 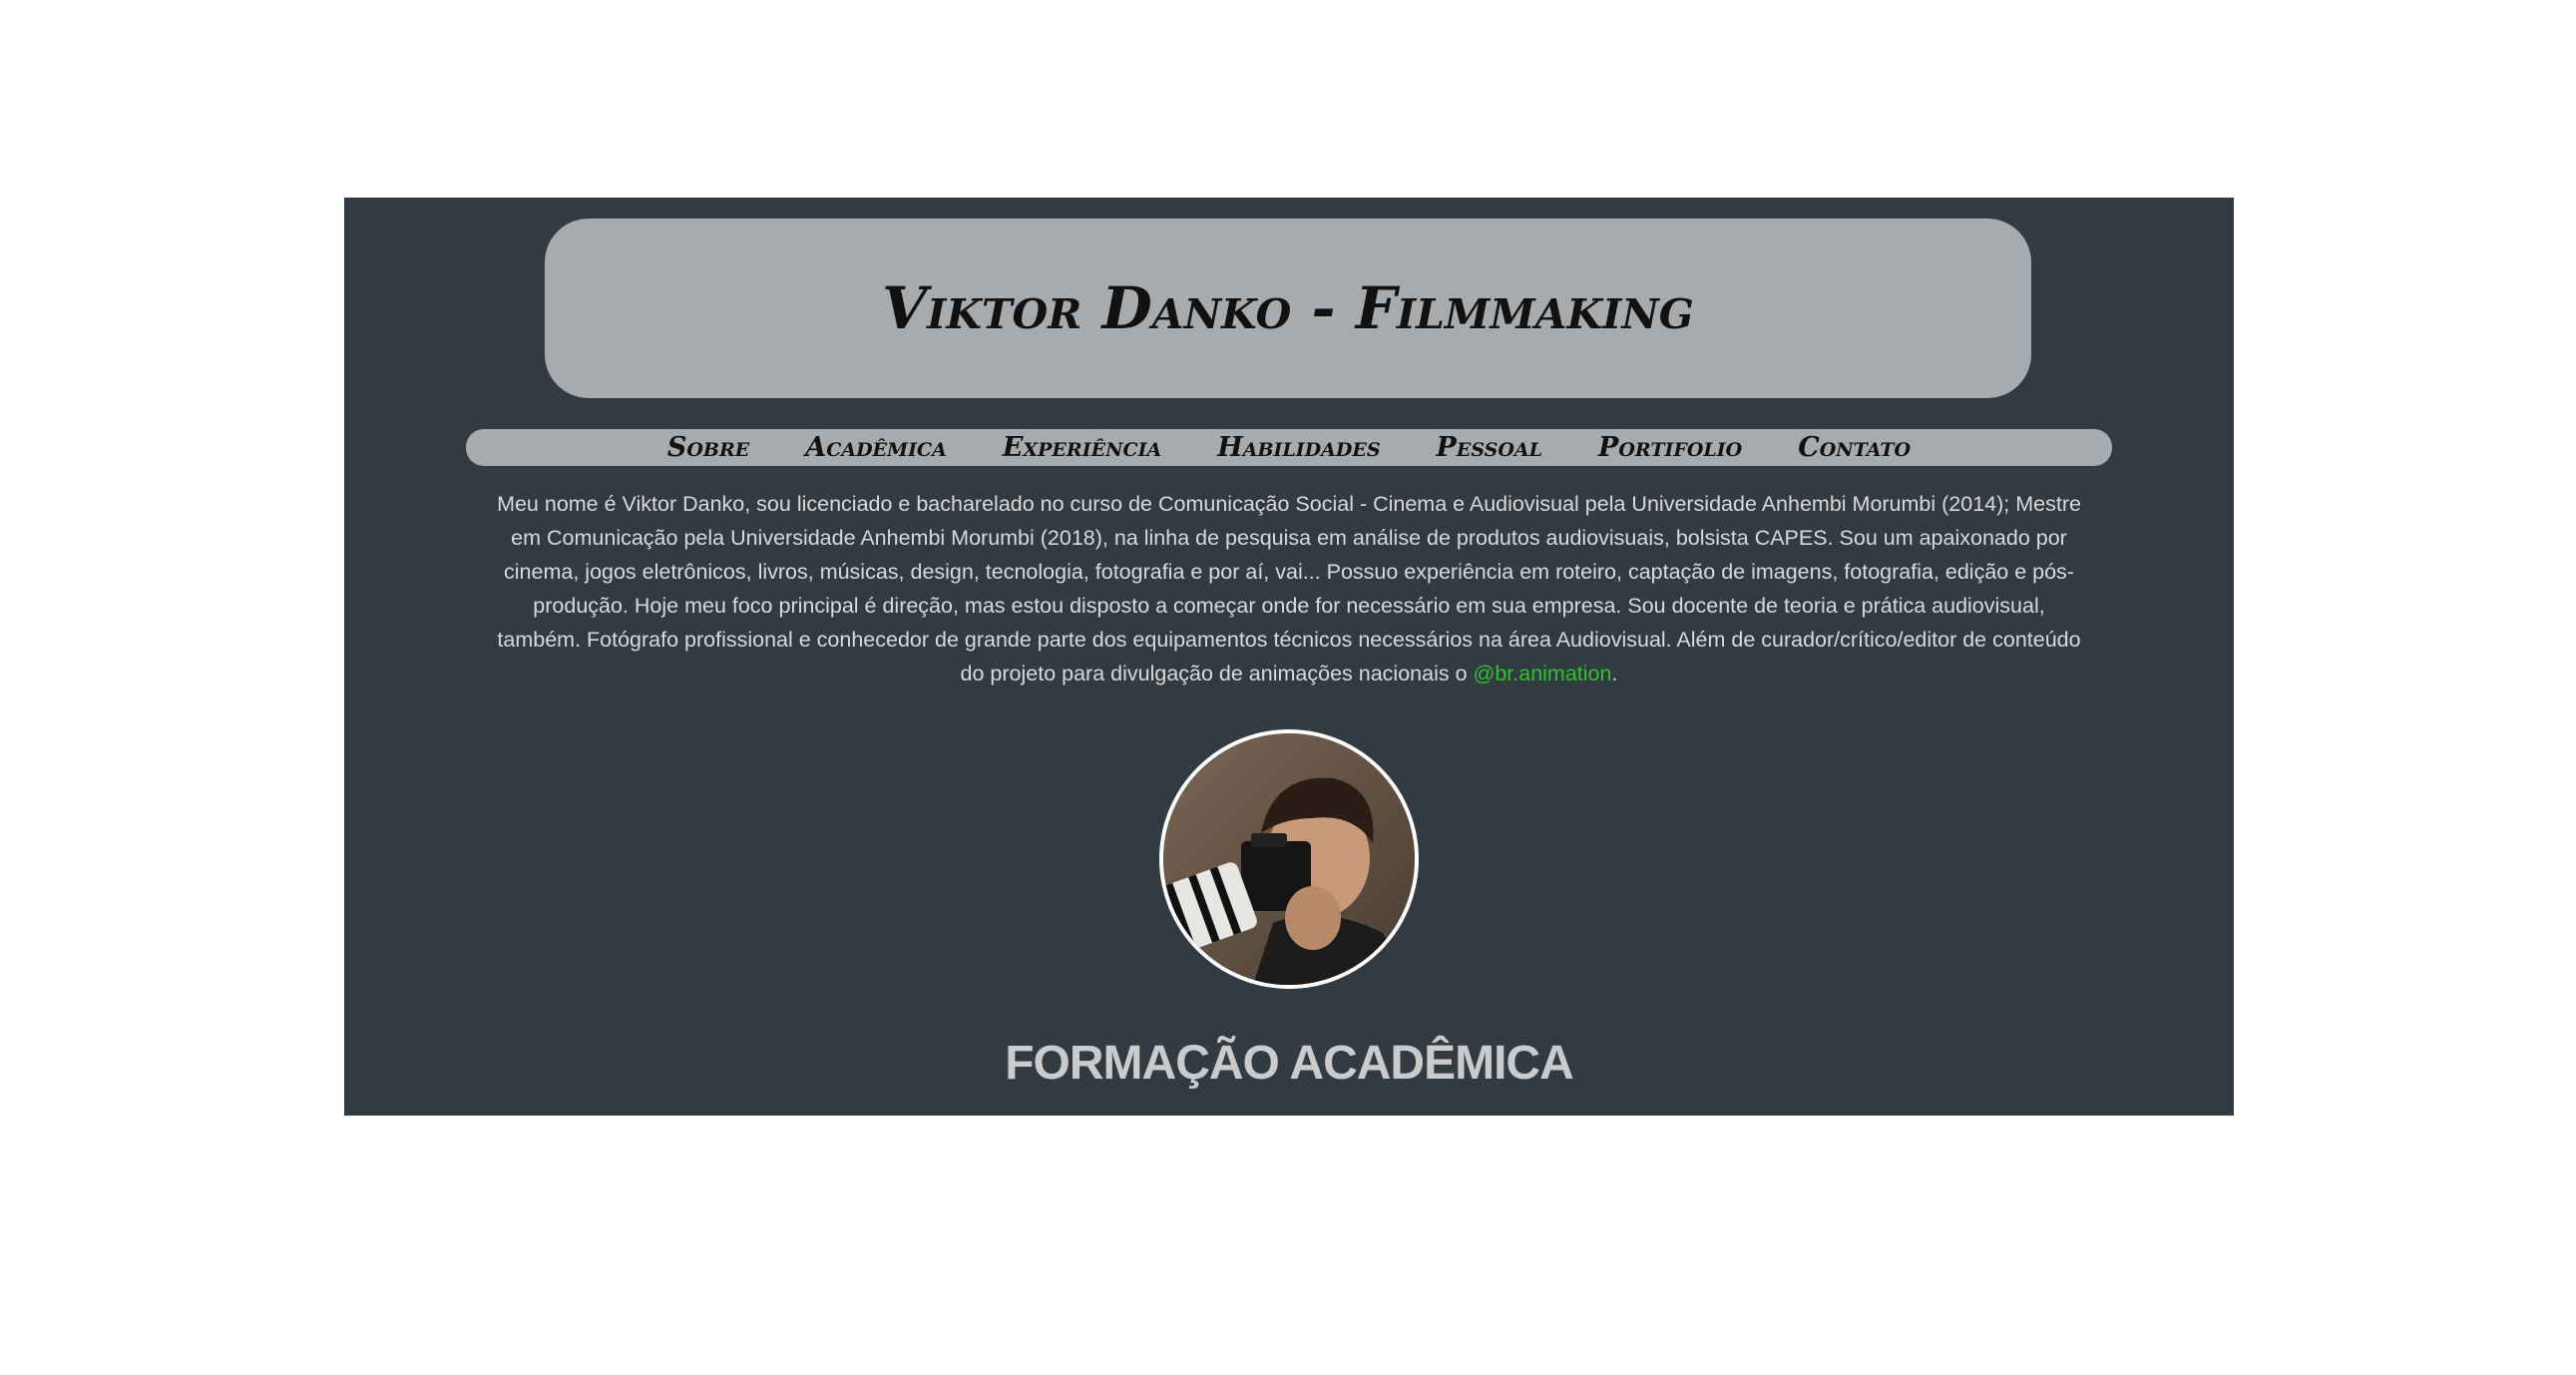 I want to click on nav-item-contato: Contato, so click(x=1854, y=448).